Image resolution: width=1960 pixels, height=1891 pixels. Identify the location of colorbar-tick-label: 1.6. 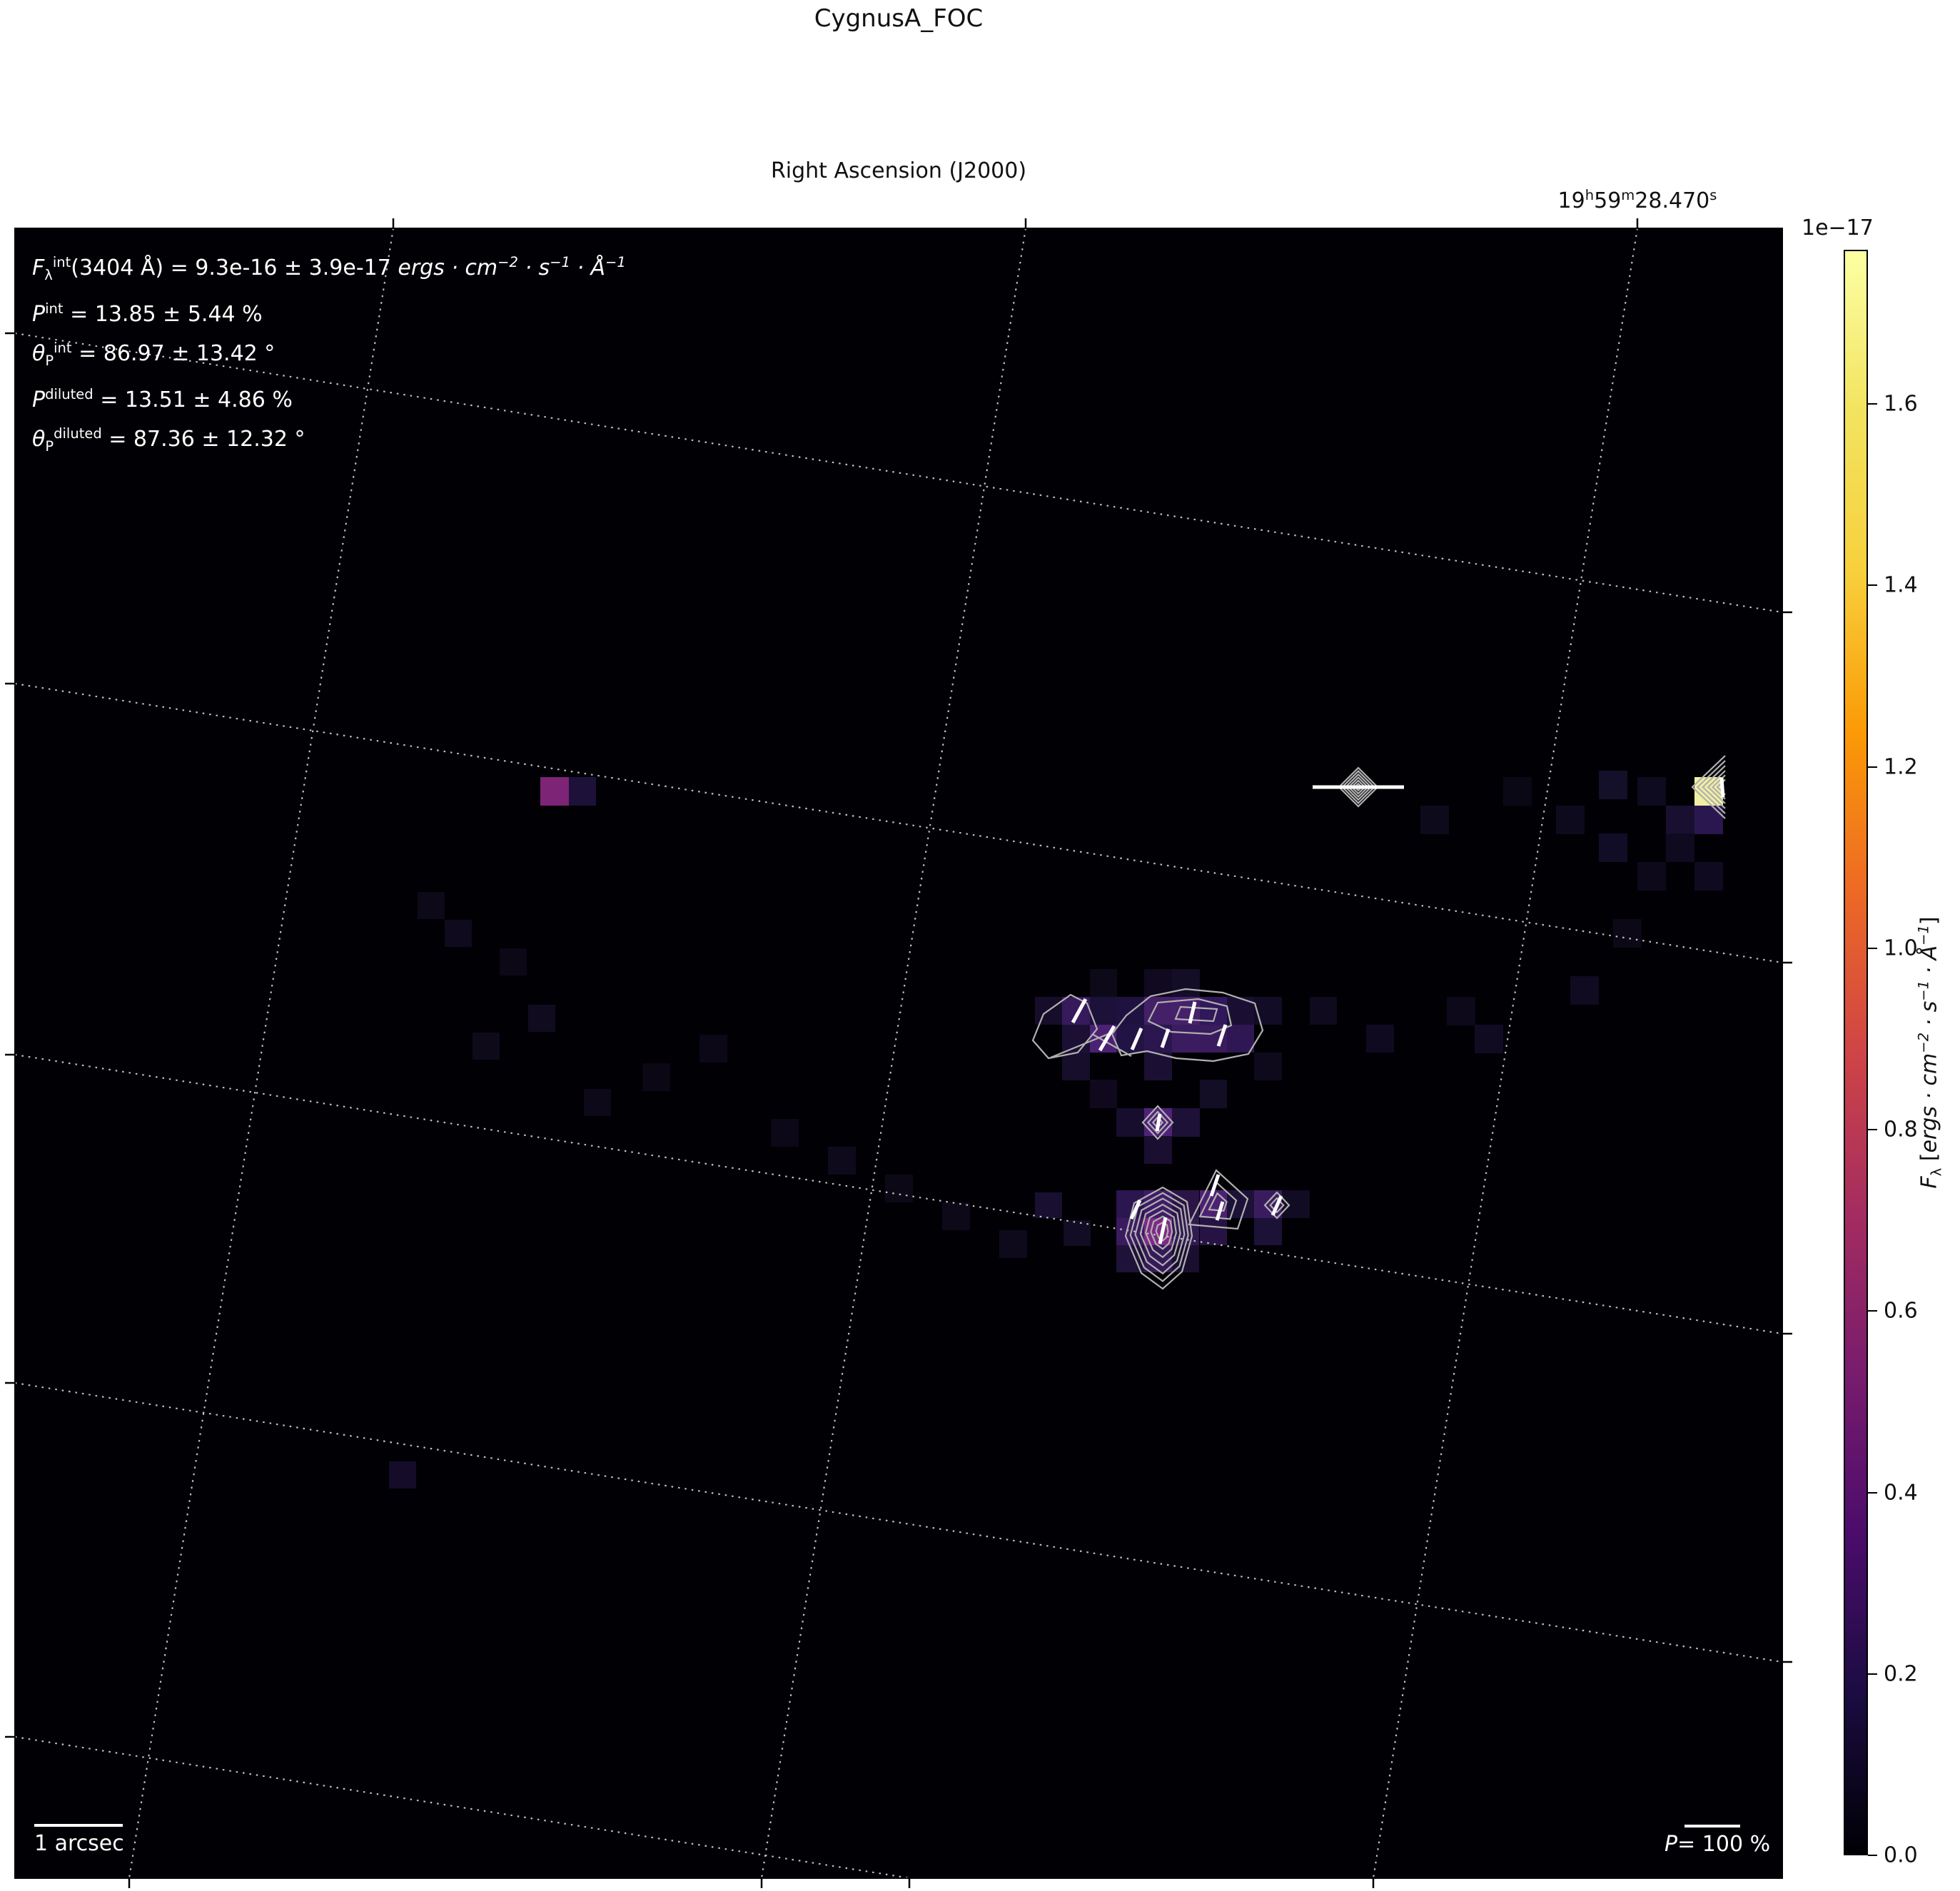
(1901, 404).